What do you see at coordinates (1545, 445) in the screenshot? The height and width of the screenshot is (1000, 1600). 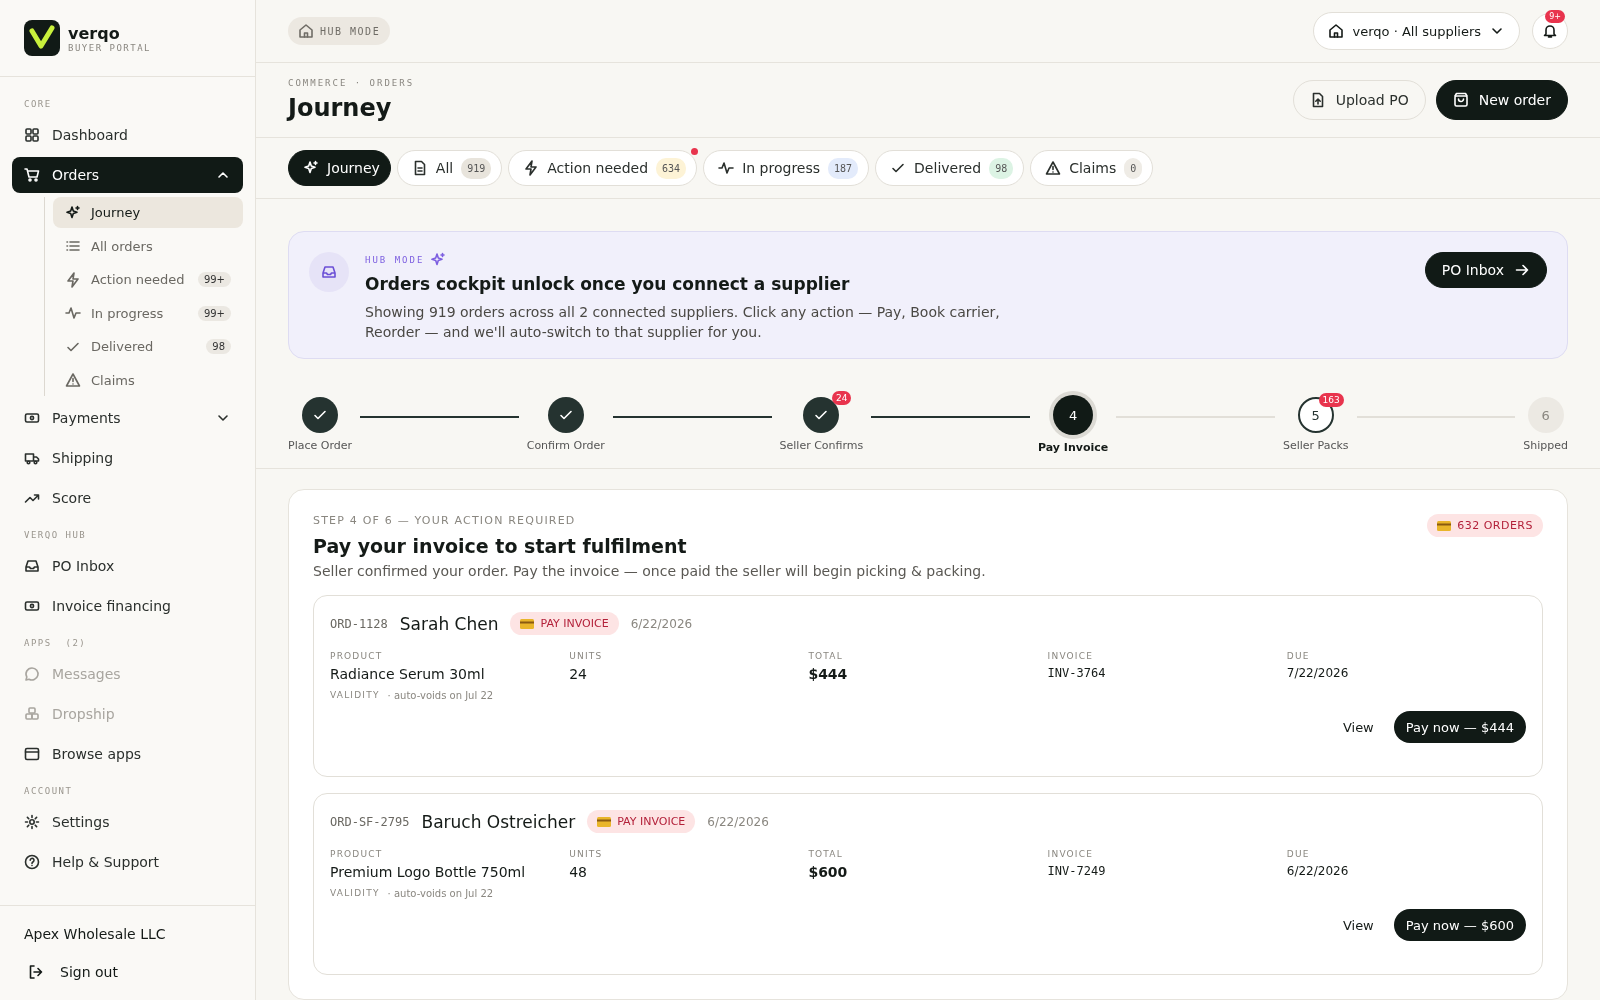 I see `step-label: Shipped` at bounding box center [1545, 445].